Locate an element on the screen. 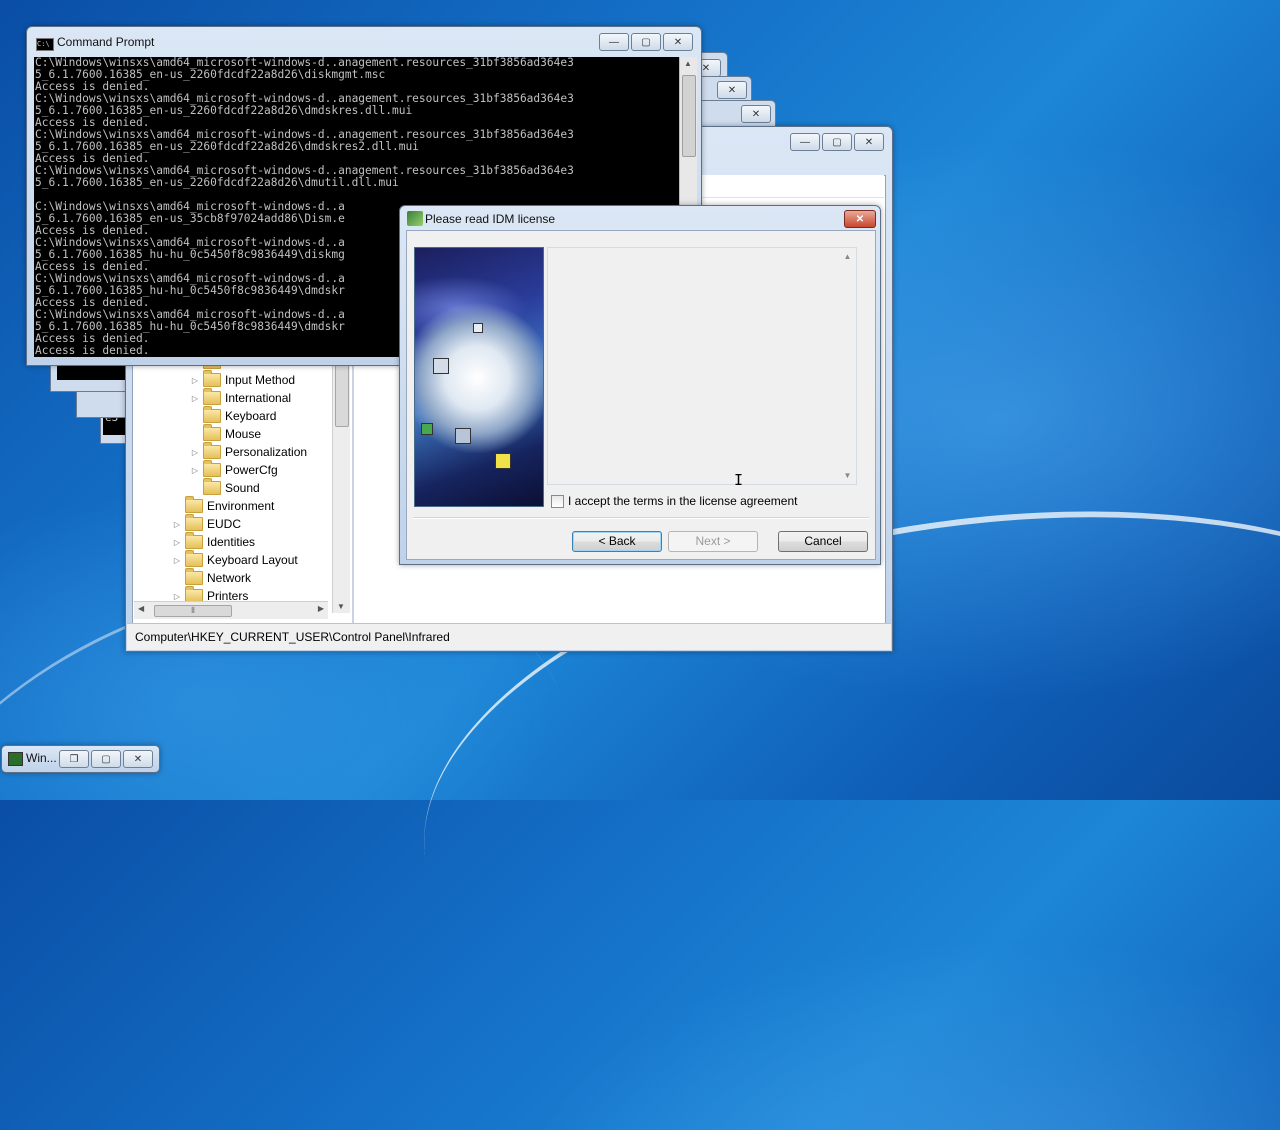  tree-horizontal-scrollbar: ◀ ⦀ ▶ is located at coordinates (231, 610).